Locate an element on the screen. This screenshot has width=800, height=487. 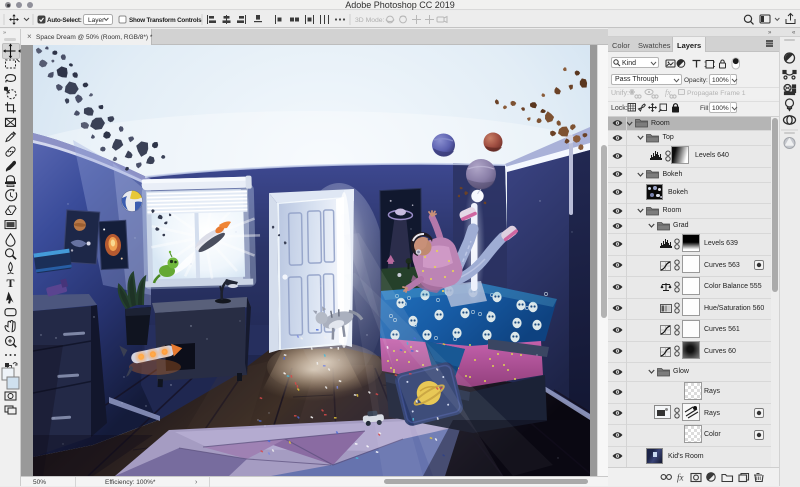
svg-text: Layer is located at coordinates (96, 20).